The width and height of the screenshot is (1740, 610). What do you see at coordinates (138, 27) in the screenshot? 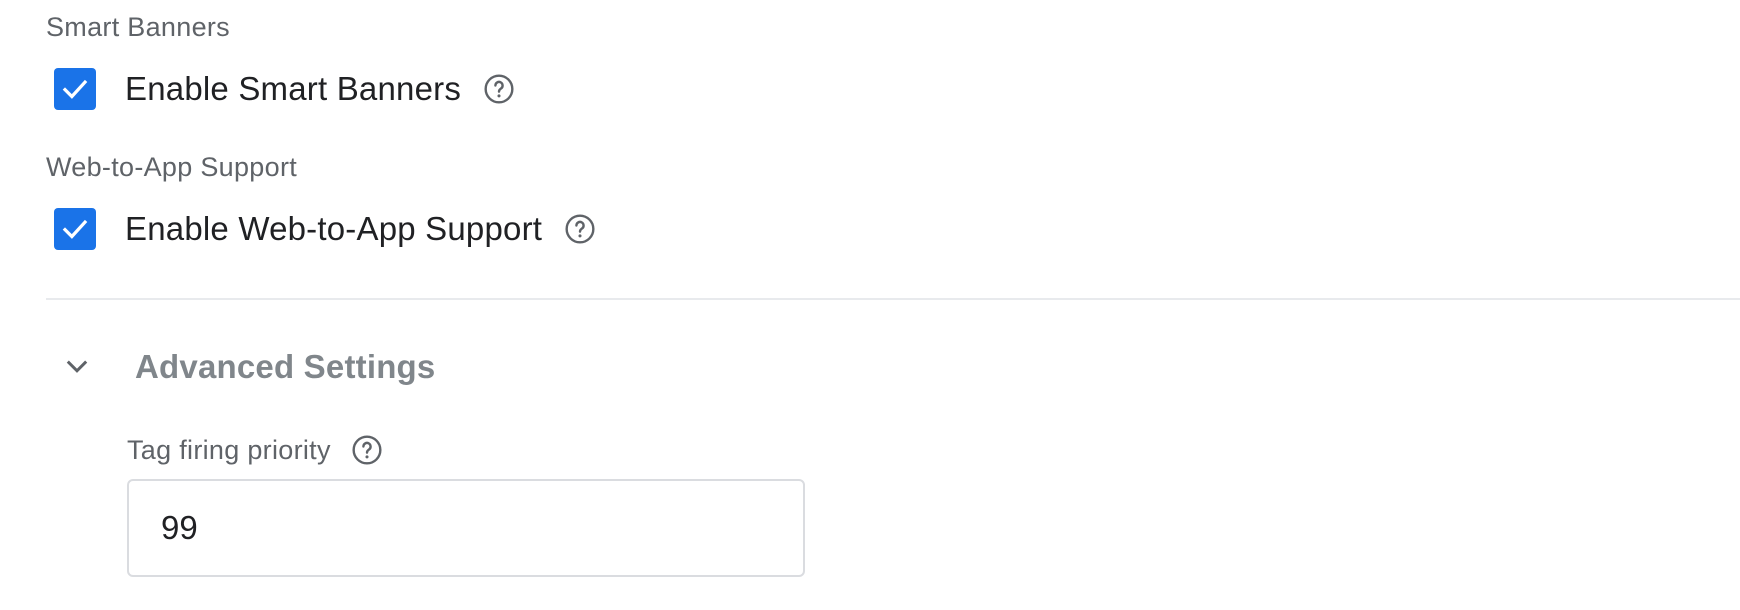
I see `smart-banners-section-label: Smart Banners` at bounding box center [138, 27].